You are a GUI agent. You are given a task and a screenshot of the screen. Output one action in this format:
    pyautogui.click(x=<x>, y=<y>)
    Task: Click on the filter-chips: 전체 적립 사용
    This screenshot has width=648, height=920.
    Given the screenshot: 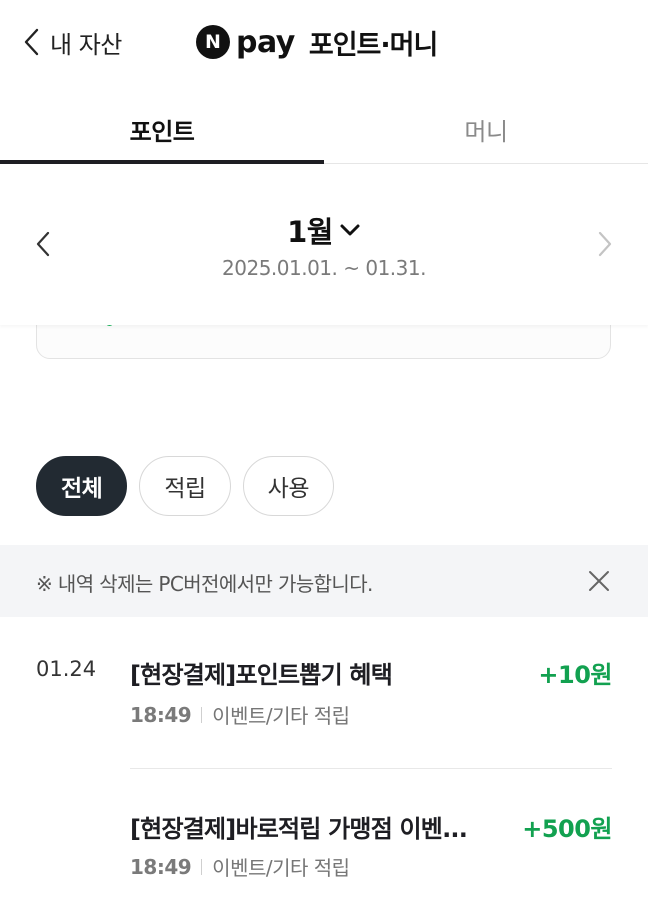 What is the action you would take?
    pyautogui.click(x=185, y=486)
    